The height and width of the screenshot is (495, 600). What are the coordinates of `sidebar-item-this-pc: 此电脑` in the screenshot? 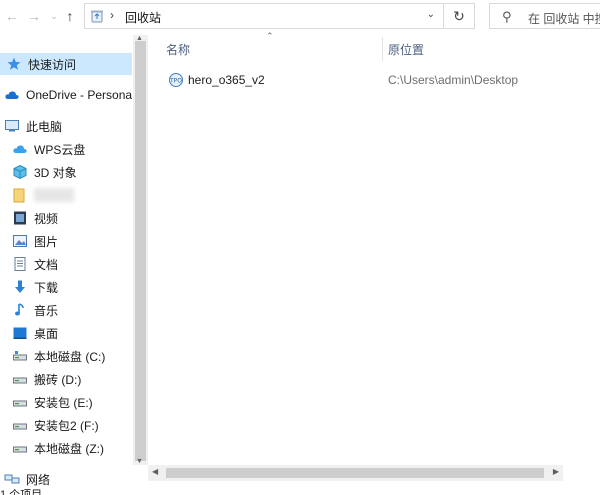 It's located at (66, 126).